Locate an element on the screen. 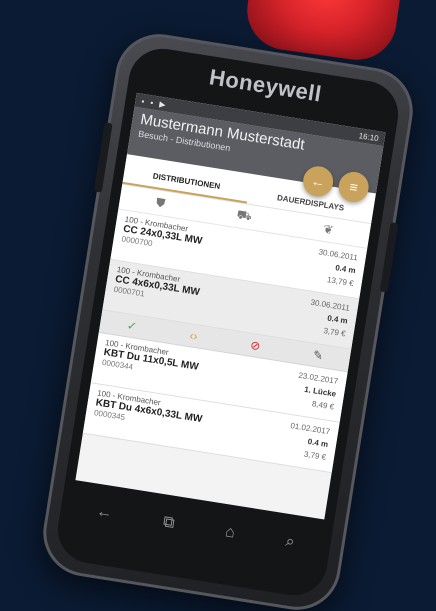 The image size is (436, 611). block-icon: ⊘ is located at coordinates (255, 345).